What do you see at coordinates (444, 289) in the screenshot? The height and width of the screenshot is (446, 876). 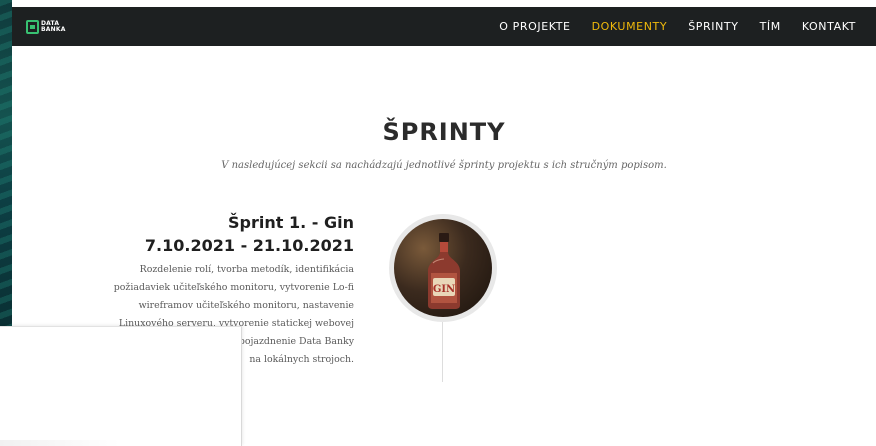 I see `svg-text: GIN` at bounding box center [444, 289].